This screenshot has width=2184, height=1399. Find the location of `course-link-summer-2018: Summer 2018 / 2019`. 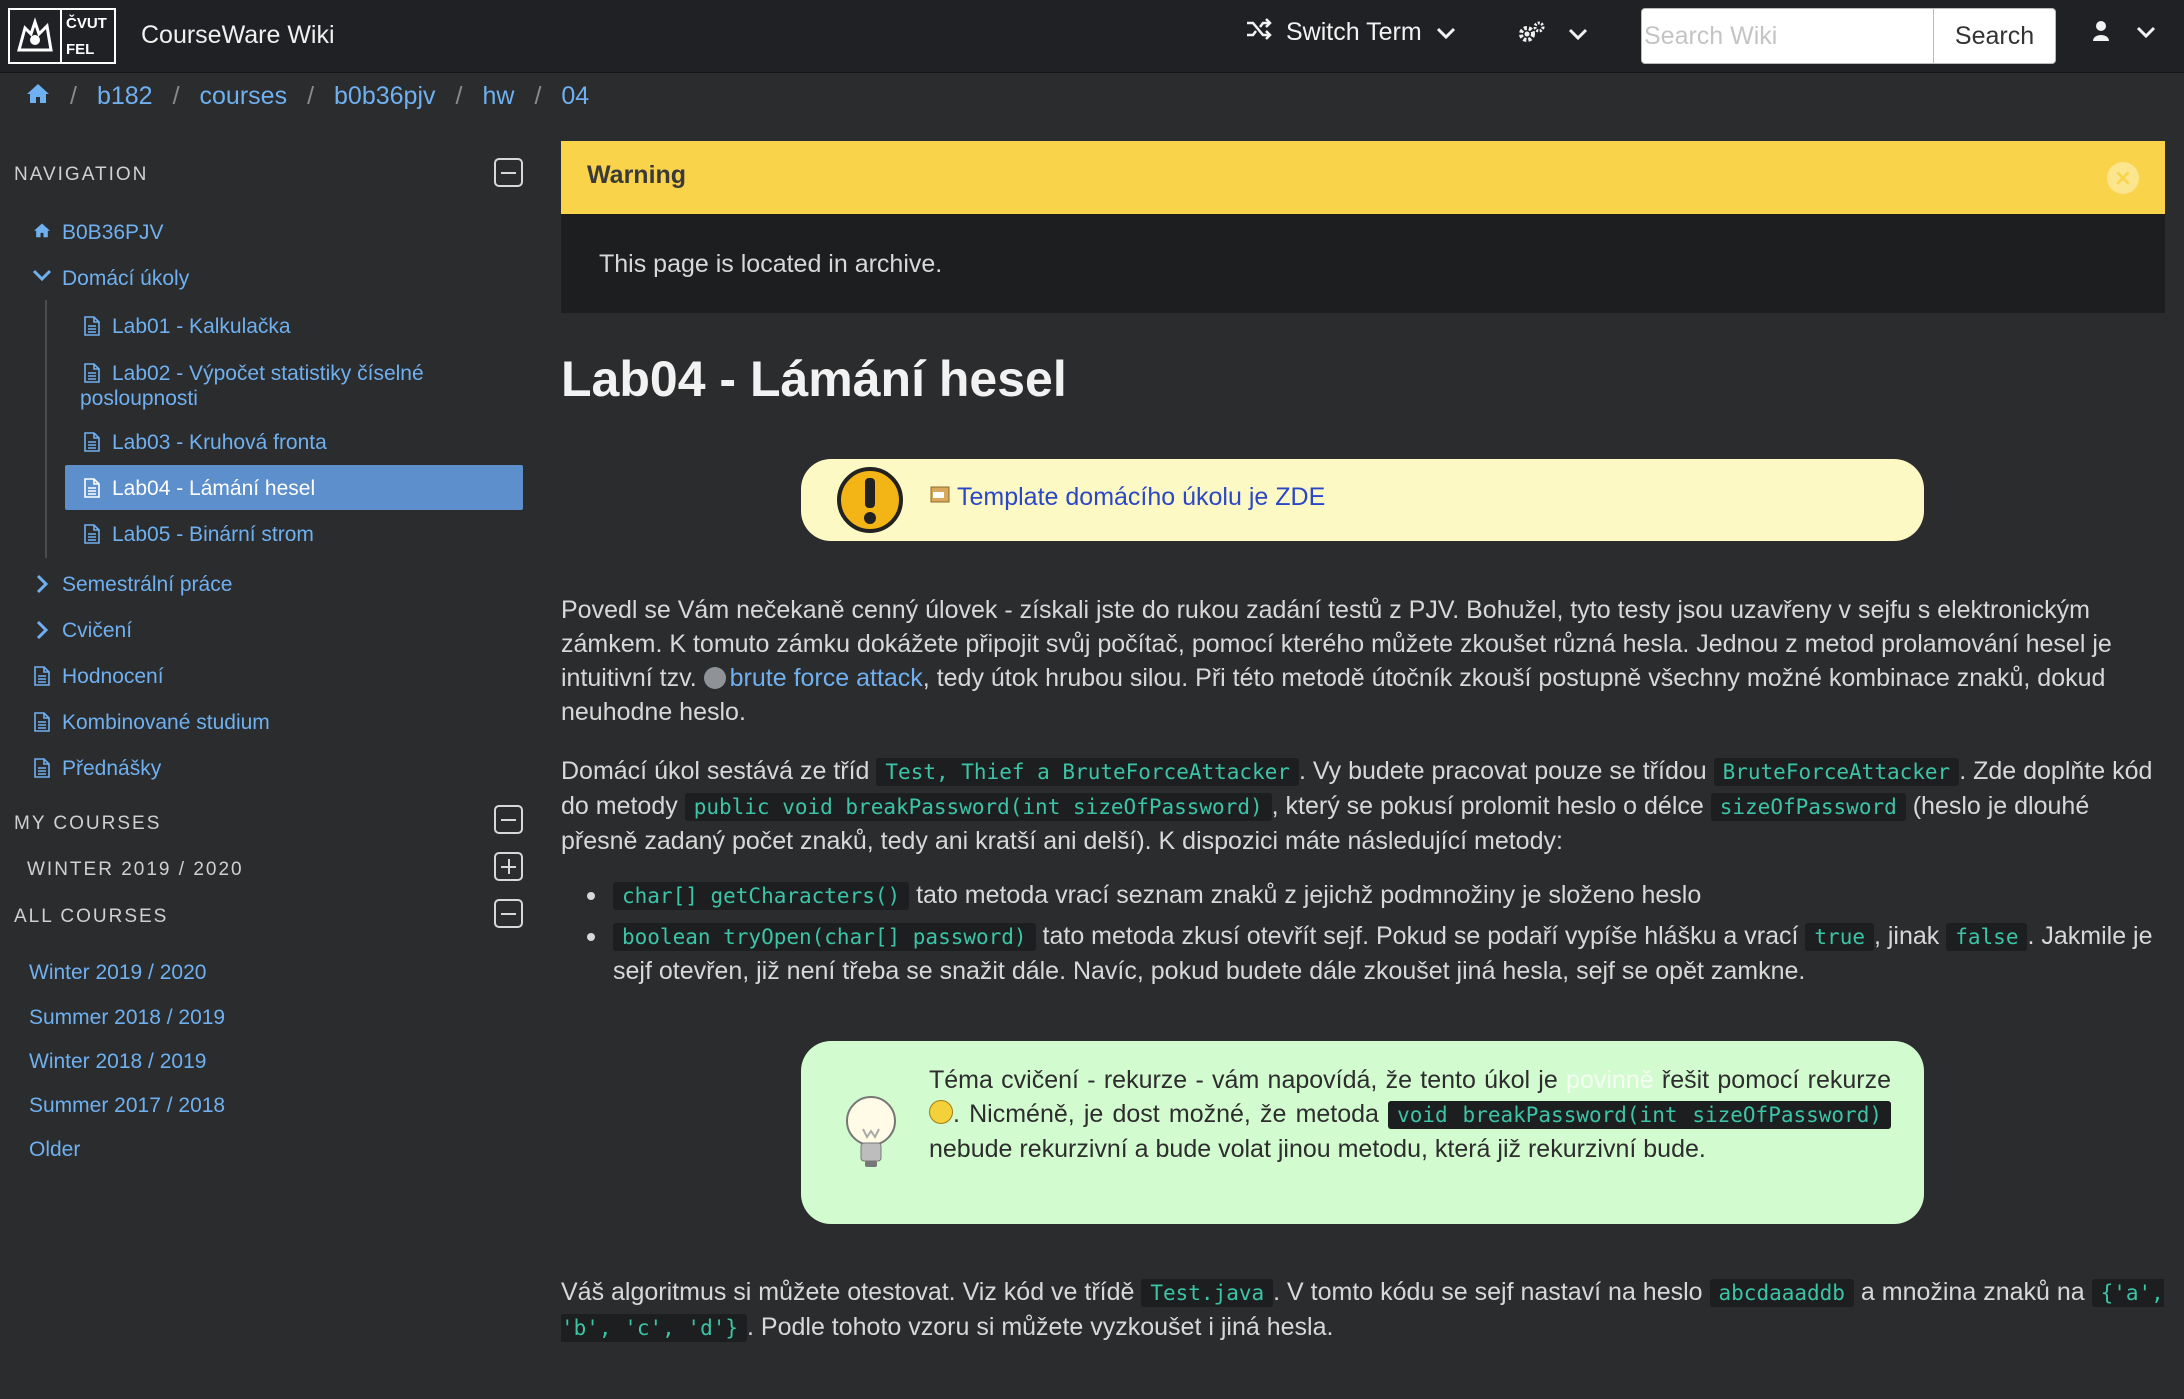

course-link-summer-2018: Summer 2018 / 2019 is located at coordinates (127, 1018).